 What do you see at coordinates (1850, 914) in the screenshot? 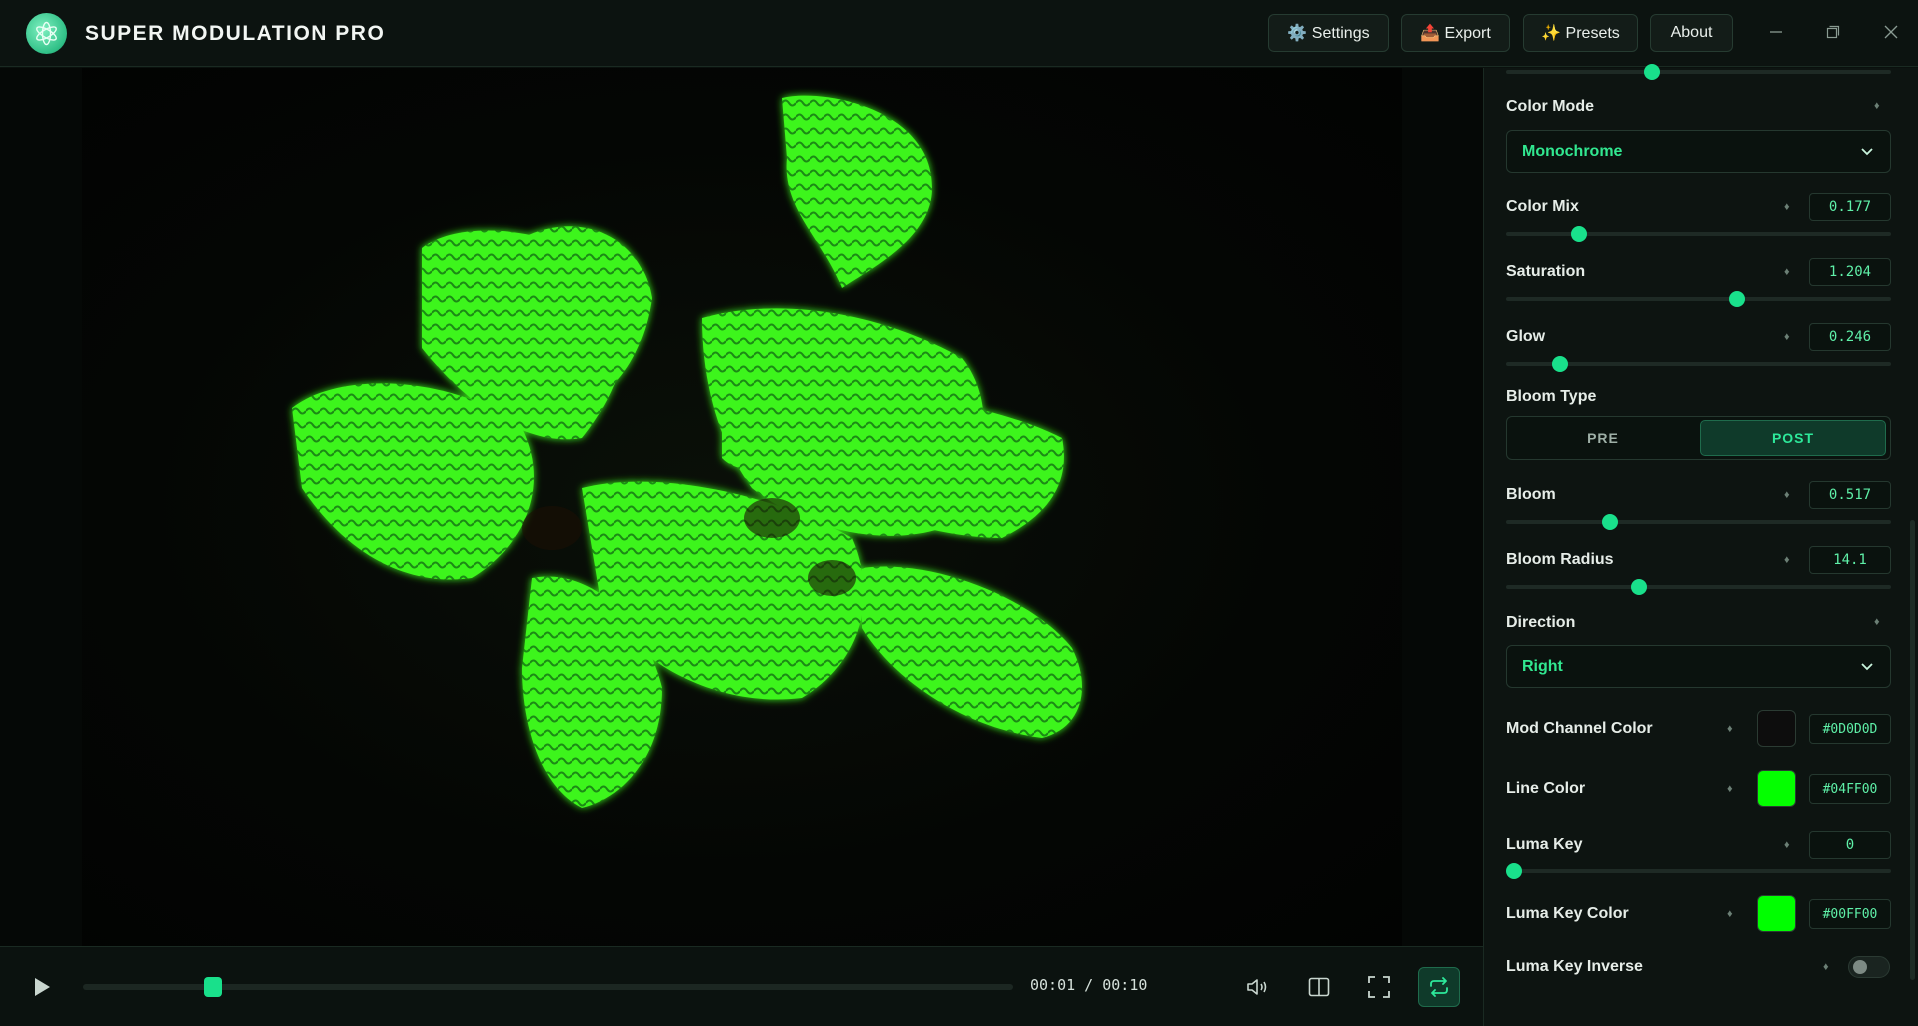
I see `luma-key-color-hex: #00FF00` at bounding box center [1850, 914].